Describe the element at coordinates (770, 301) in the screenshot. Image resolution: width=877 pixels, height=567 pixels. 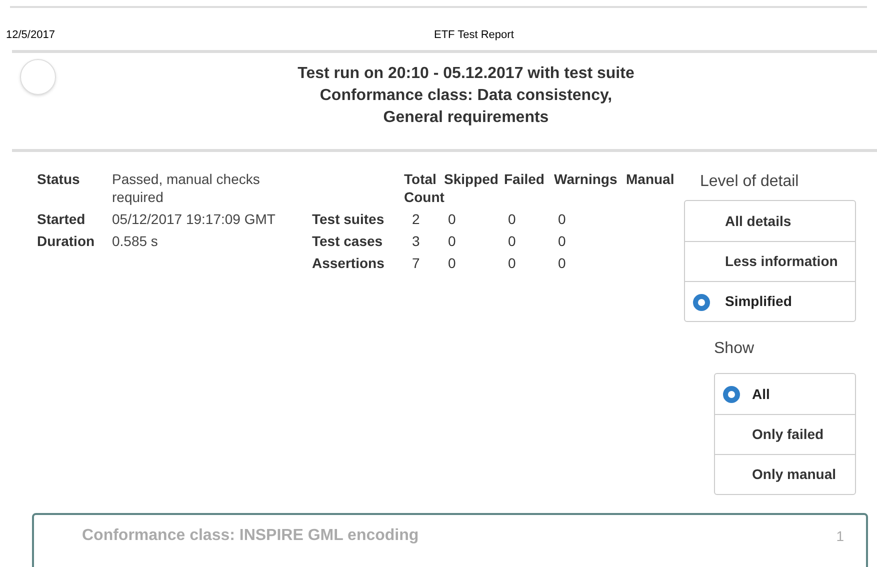
I see `radio-option: Simplified` at that location.